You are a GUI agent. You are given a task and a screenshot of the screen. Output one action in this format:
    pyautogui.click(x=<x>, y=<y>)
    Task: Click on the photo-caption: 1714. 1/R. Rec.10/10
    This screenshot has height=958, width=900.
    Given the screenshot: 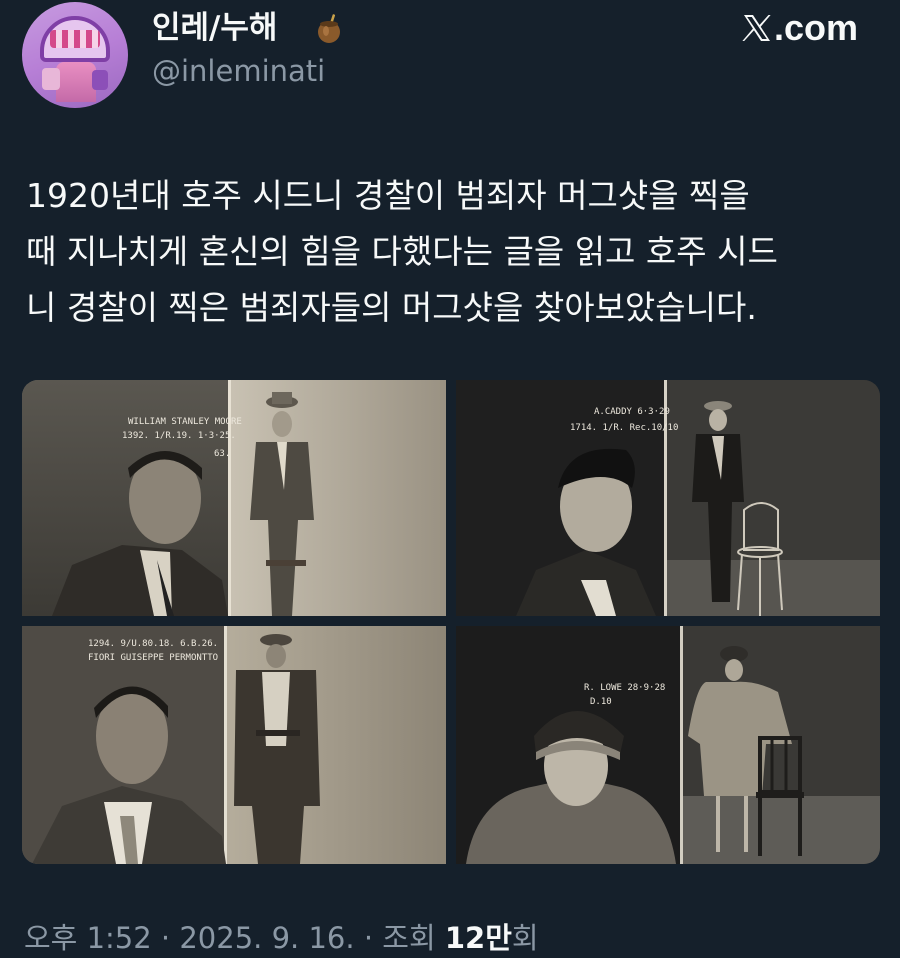 What is the action you would take?
    pyautogui.click(x=624, y=428)
    